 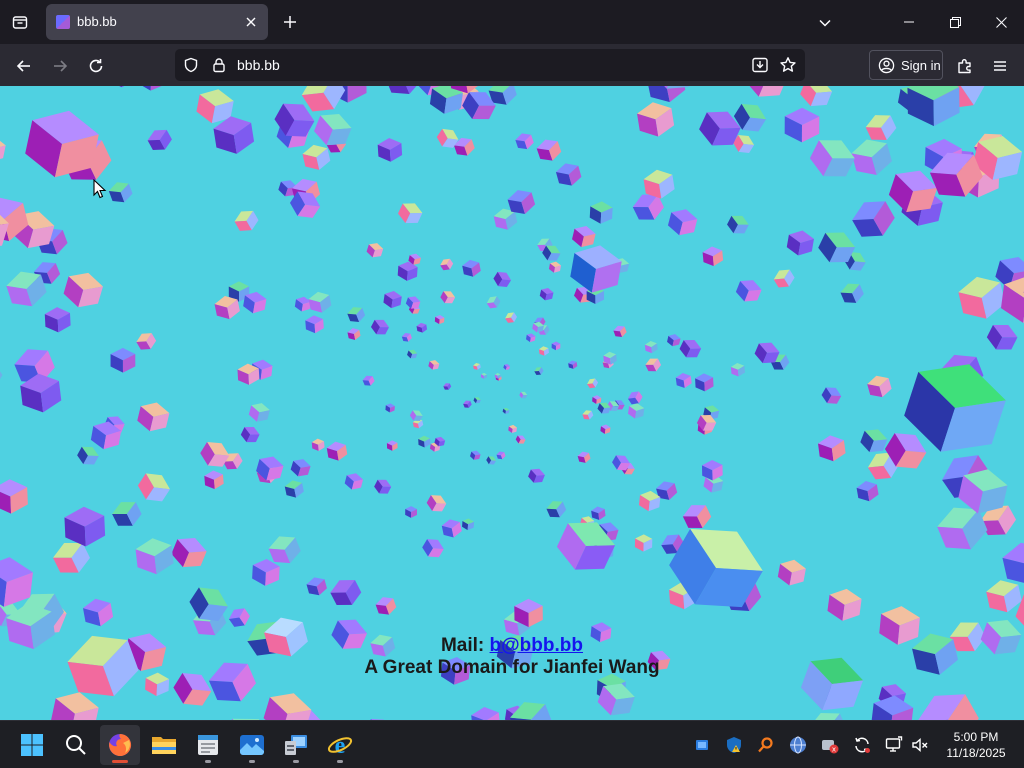 I want to click on close-window-icon, so click(x=1001, y=22).